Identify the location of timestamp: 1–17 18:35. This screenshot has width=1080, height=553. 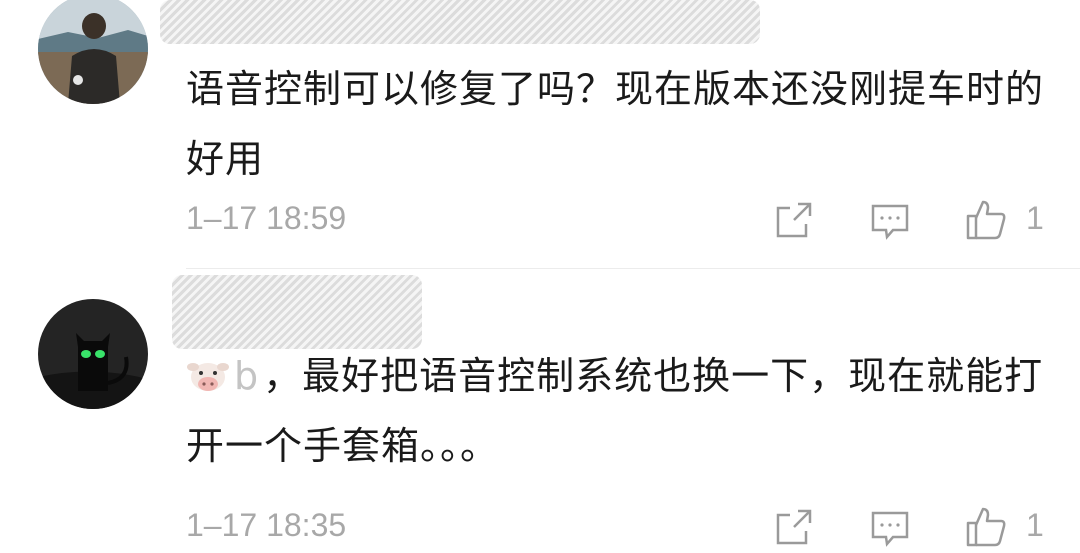
(266, 525).